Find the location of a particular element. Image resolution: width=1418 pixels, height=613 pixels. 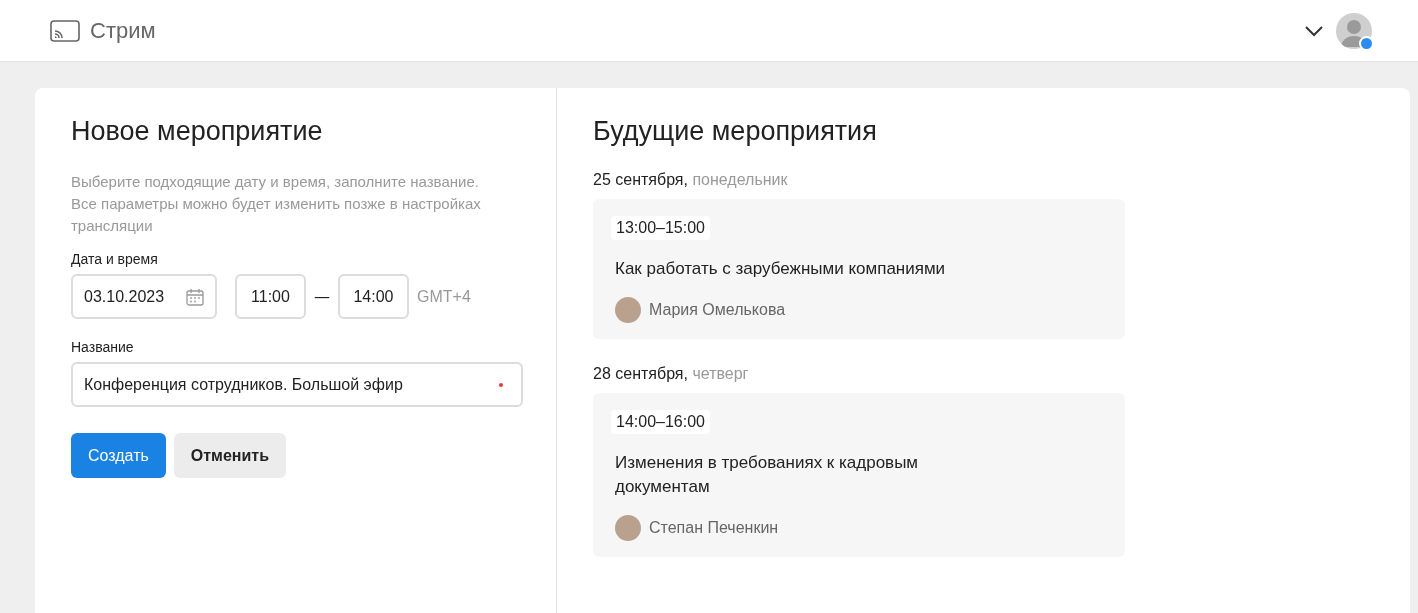

start-time-field: 11:00 is located at coordinates (270, 296).